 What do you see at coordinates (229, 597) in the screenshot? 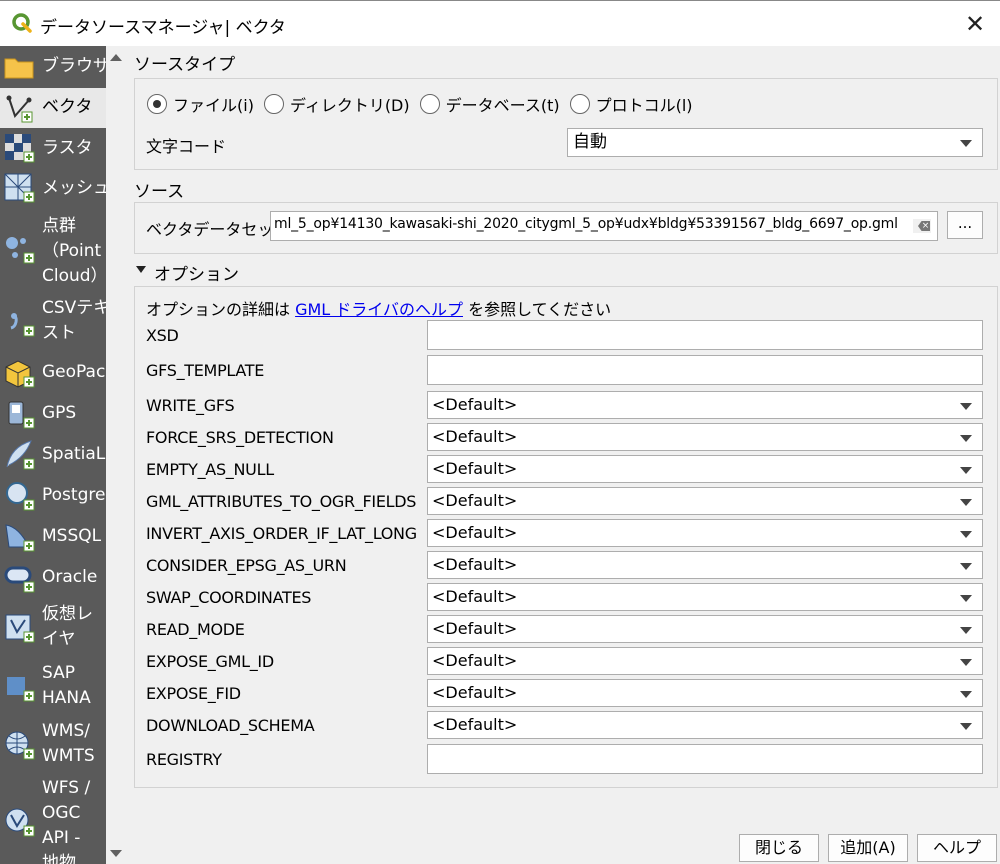
I see `option-label-swap-coordinates: SWAP_COORDINATES` at bounding box center [229, 597].